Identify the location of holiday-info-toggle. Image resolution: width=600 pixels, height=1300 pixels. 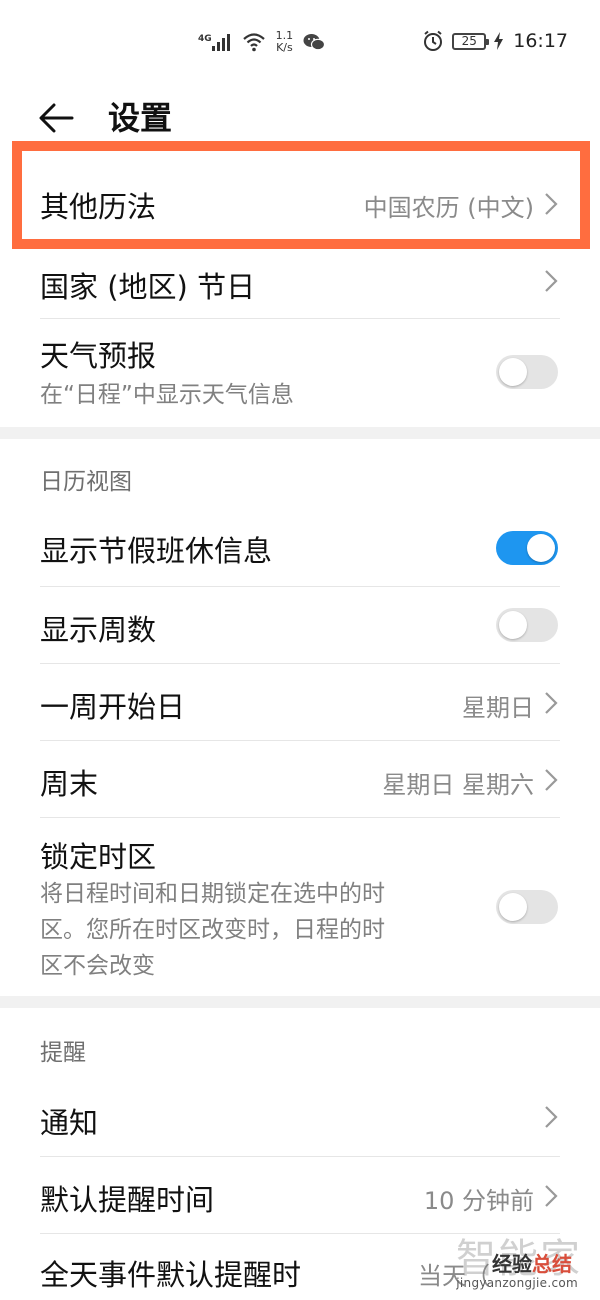
(527, 548).